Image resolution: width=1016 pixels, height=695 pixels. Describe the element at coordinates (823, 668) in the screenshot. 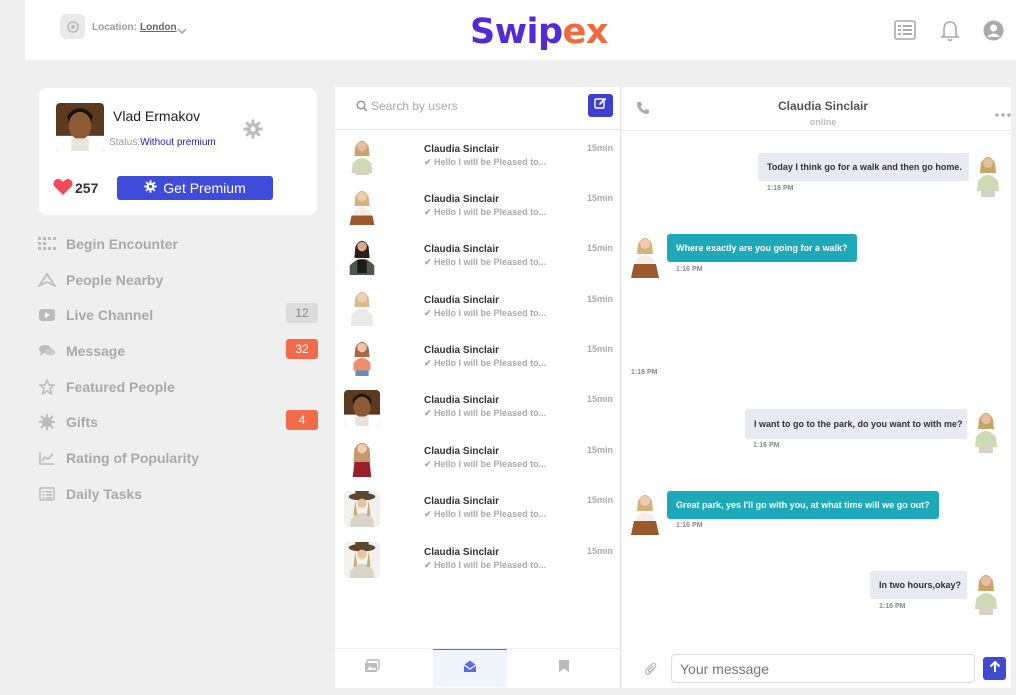

I see `message-input` at that location.